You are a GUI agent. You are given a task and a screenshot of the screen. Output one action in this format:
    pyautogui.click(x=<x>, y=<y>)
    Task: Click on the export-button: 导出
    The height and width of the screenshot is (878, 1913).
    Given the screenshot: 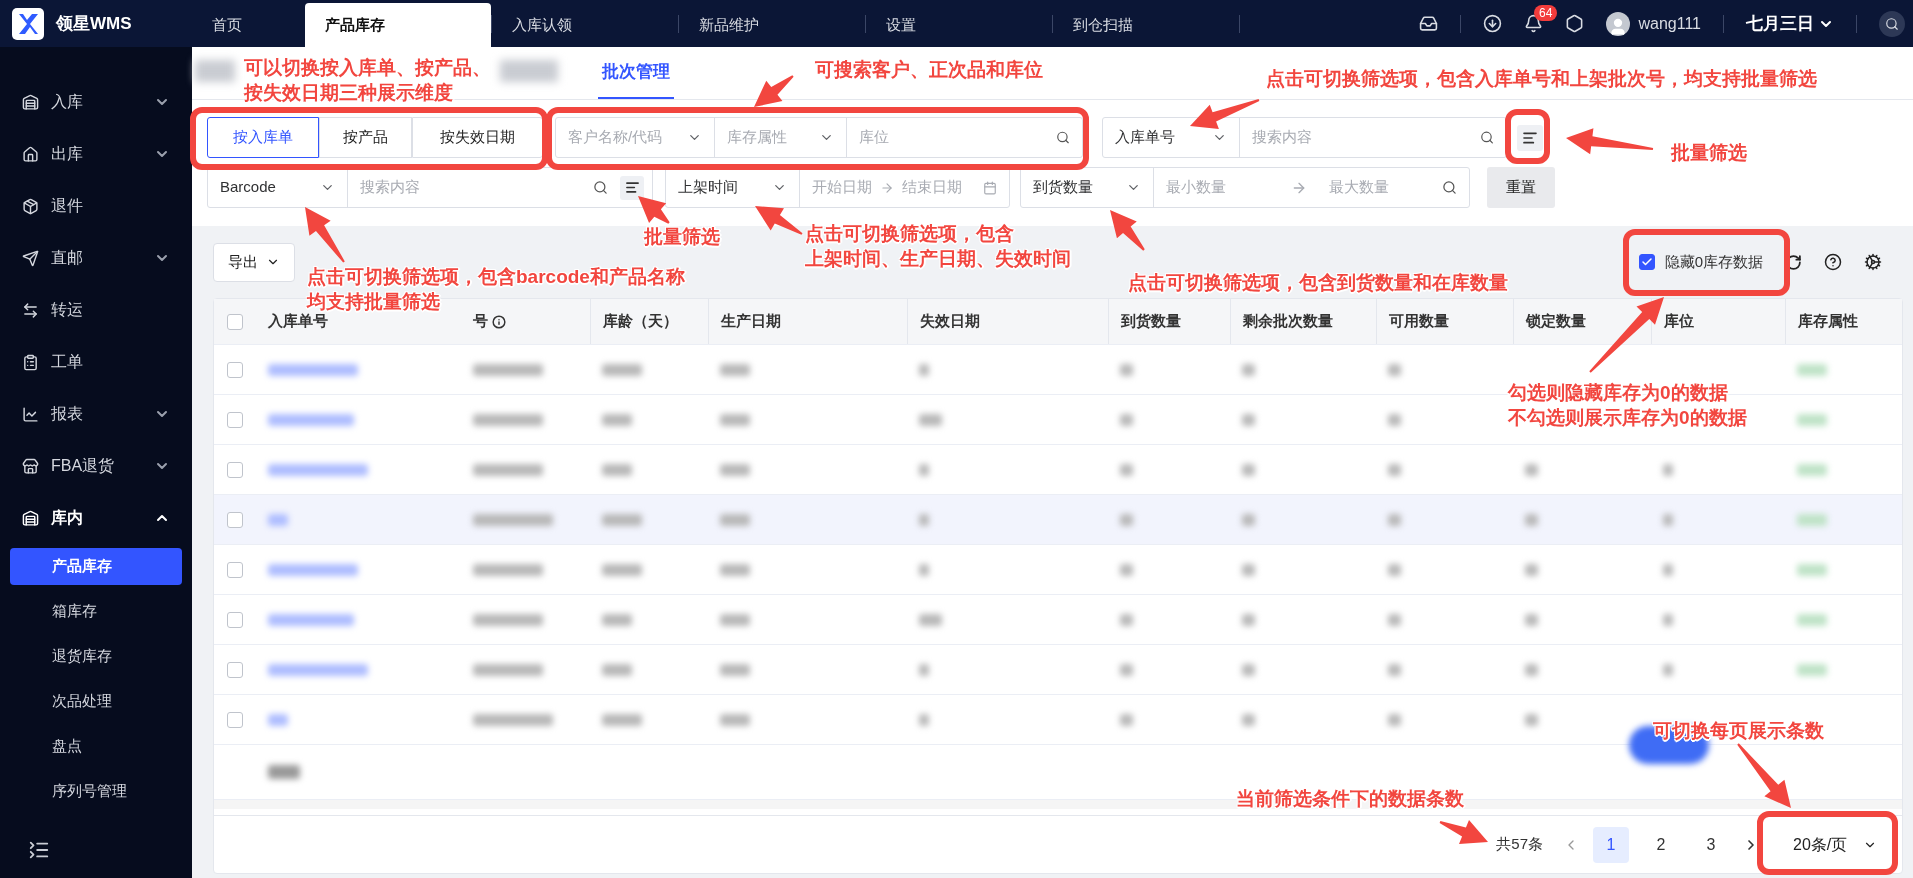 What is the action you would take?
    pyautogui.click(x=254, y=262)
    